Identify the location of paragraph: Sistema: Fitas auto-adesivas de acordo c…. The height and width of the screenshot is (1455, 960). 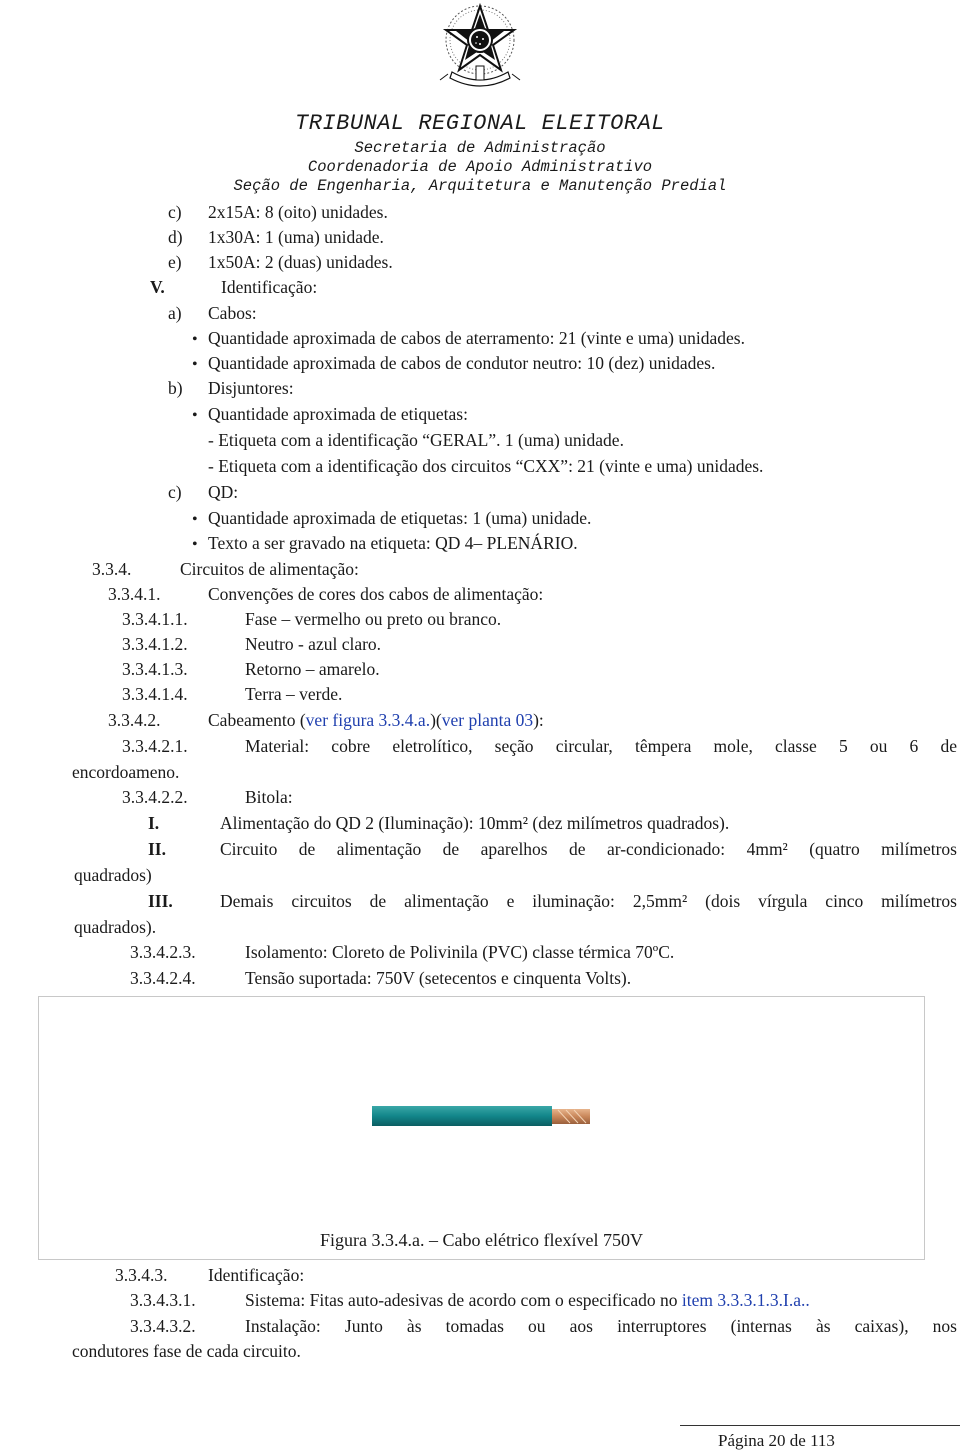
(527, 1300).